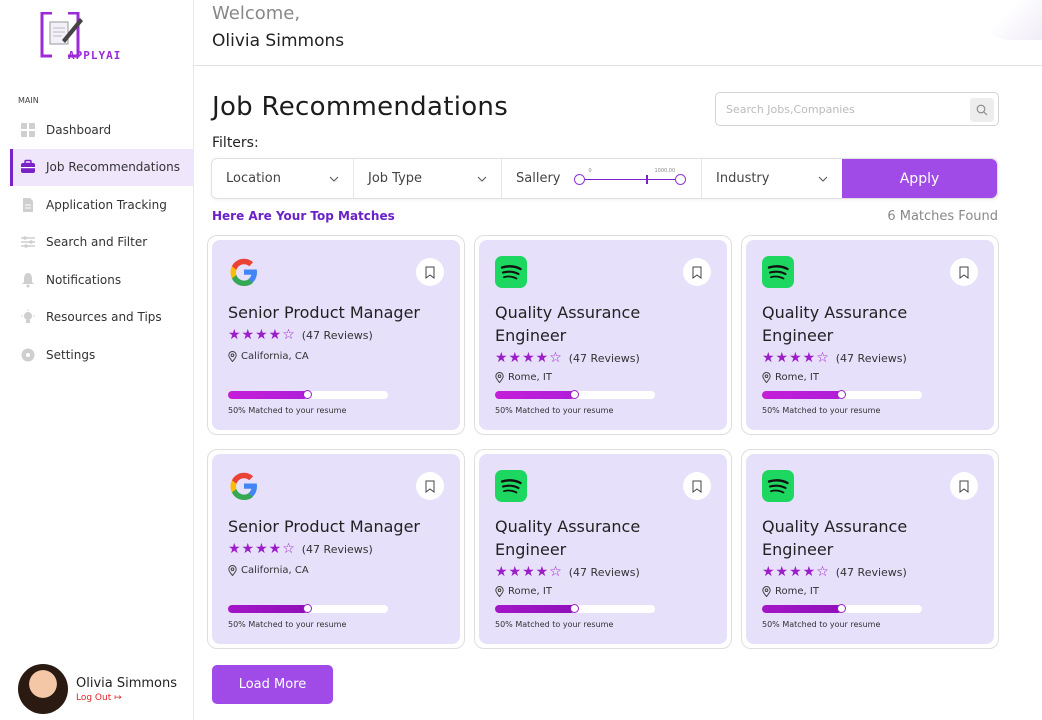 This screenshot has width=1042, height=720. Describe the element at coordinates (590, 170) in the screenshot. I see `salary-min-label: 0` at that location.